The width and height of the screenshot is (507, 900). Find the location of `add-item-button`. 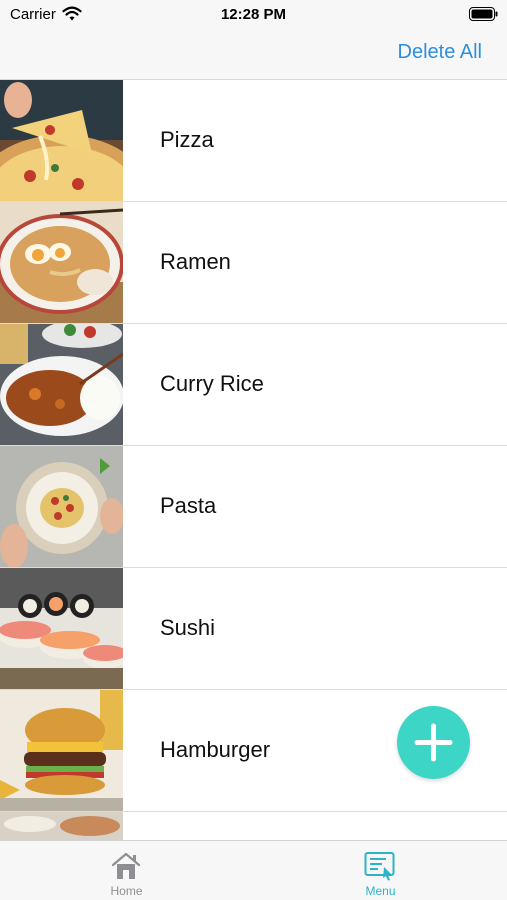

add-item-button is located at coordinates (433, 742).